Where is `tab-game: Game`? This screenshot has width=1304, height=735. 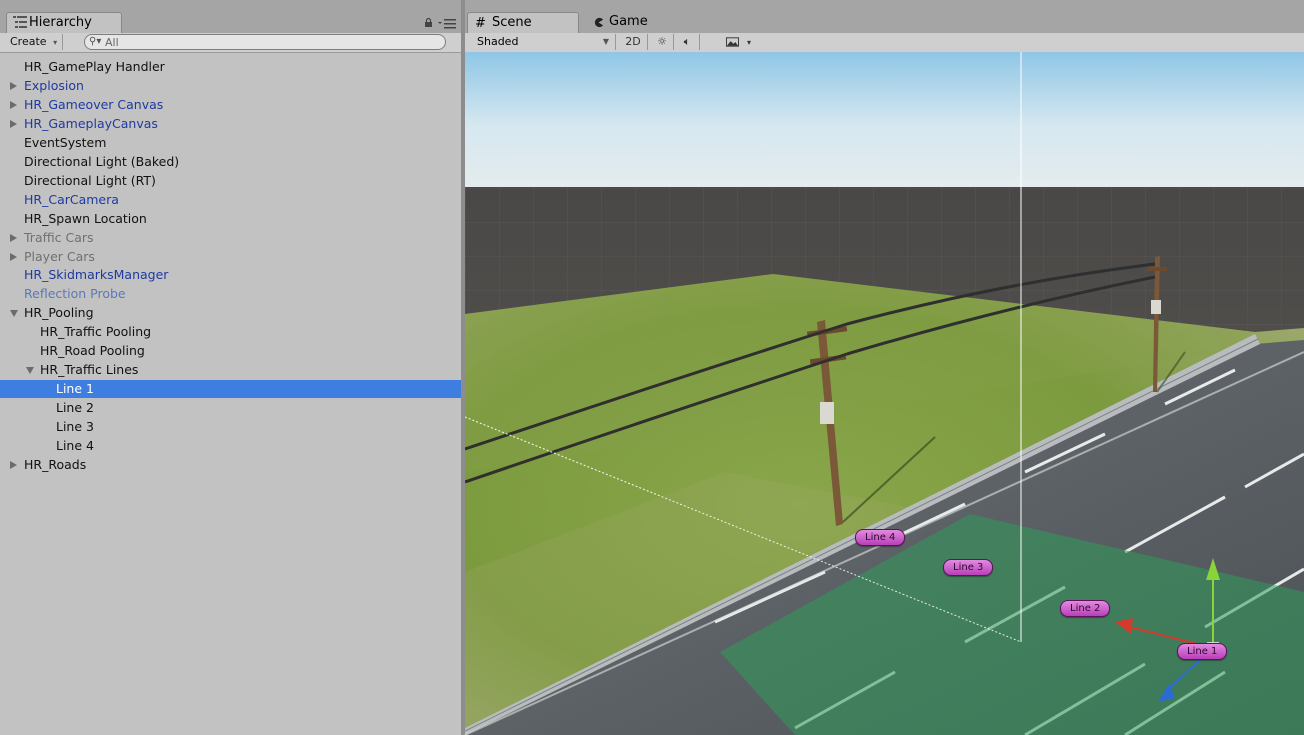
tab-game: Game is located at coordinates (635, 23).